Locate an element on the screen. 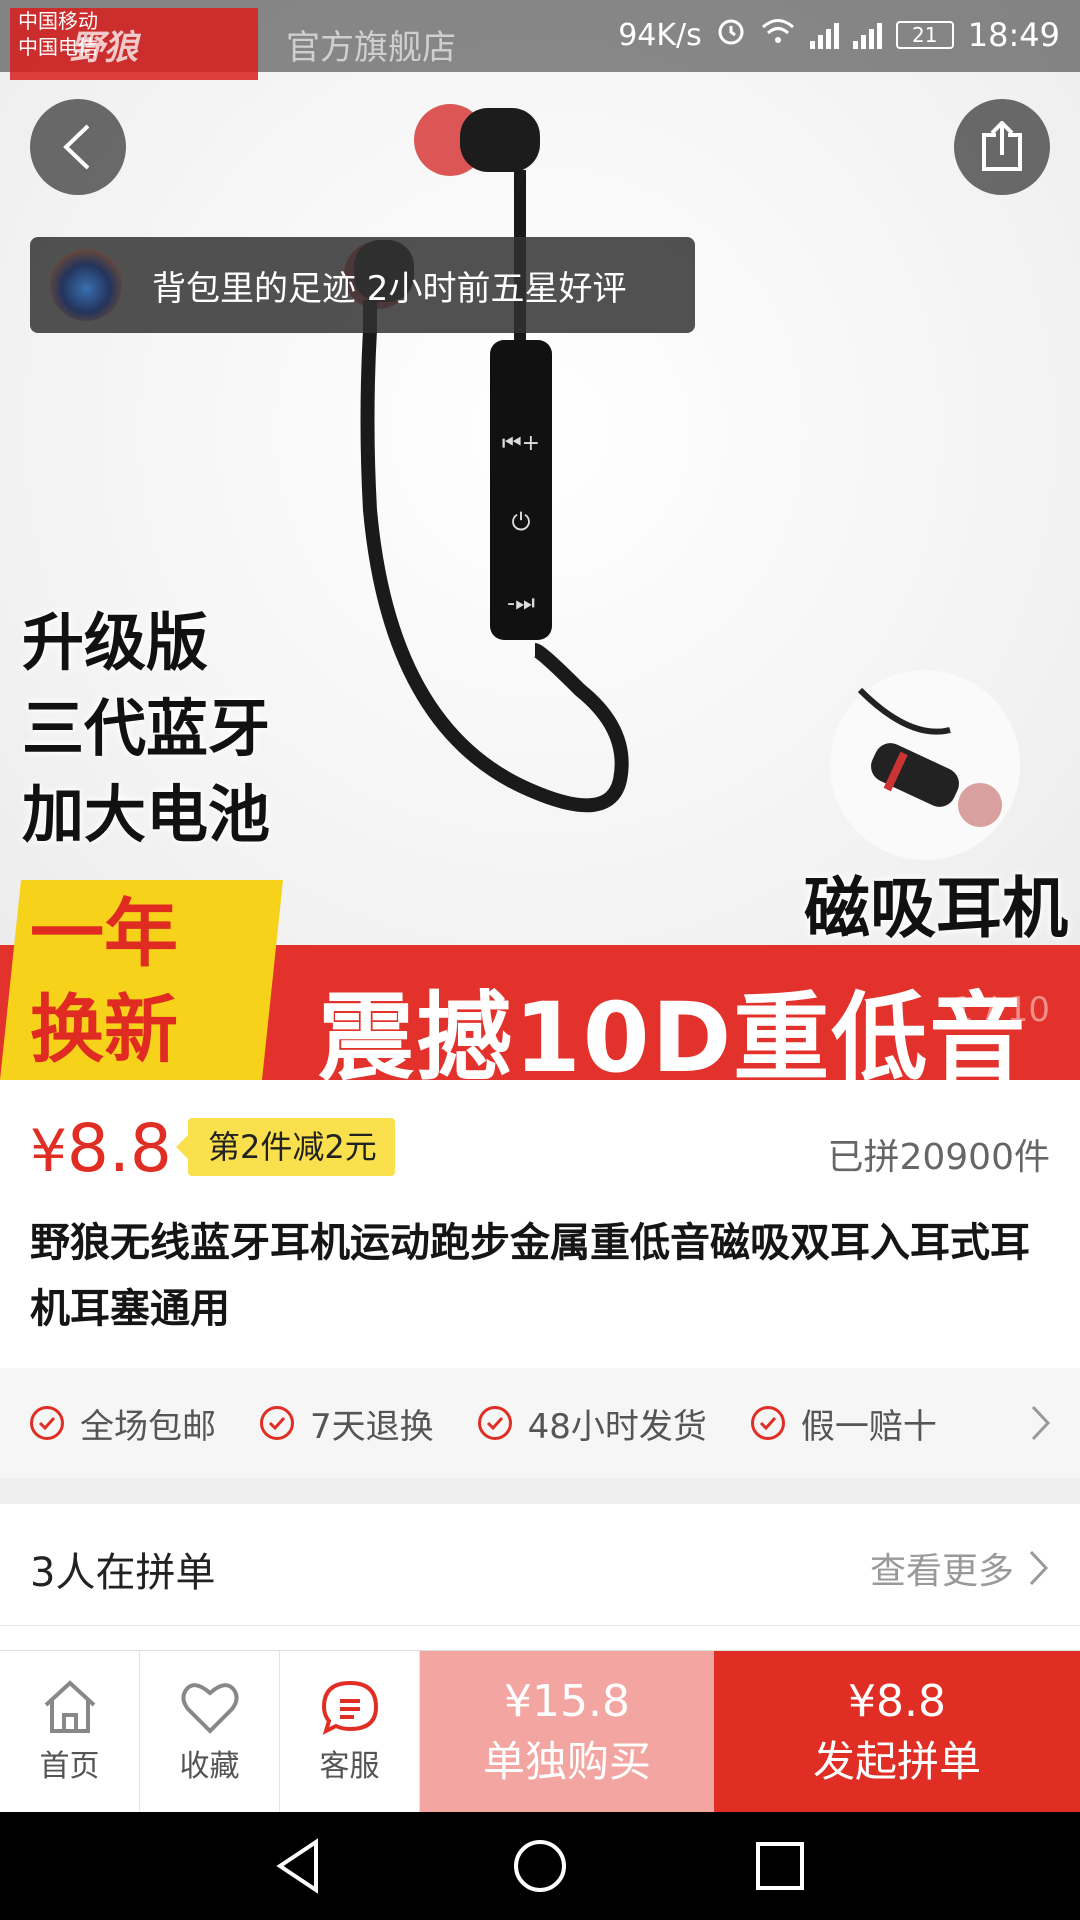 The image size is (1080, 1920). service-label: 全场包邮 is located at coordinates (148, 1426).